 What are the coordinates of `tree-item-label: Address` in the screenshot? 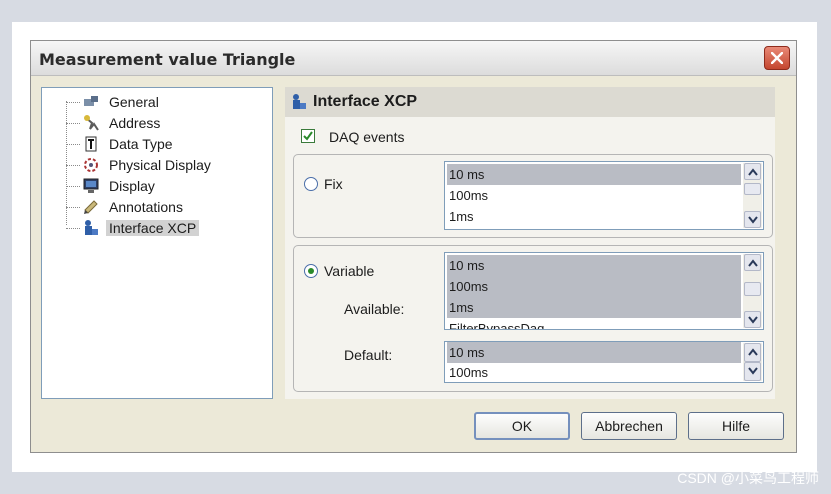 It's located at (135, 123).